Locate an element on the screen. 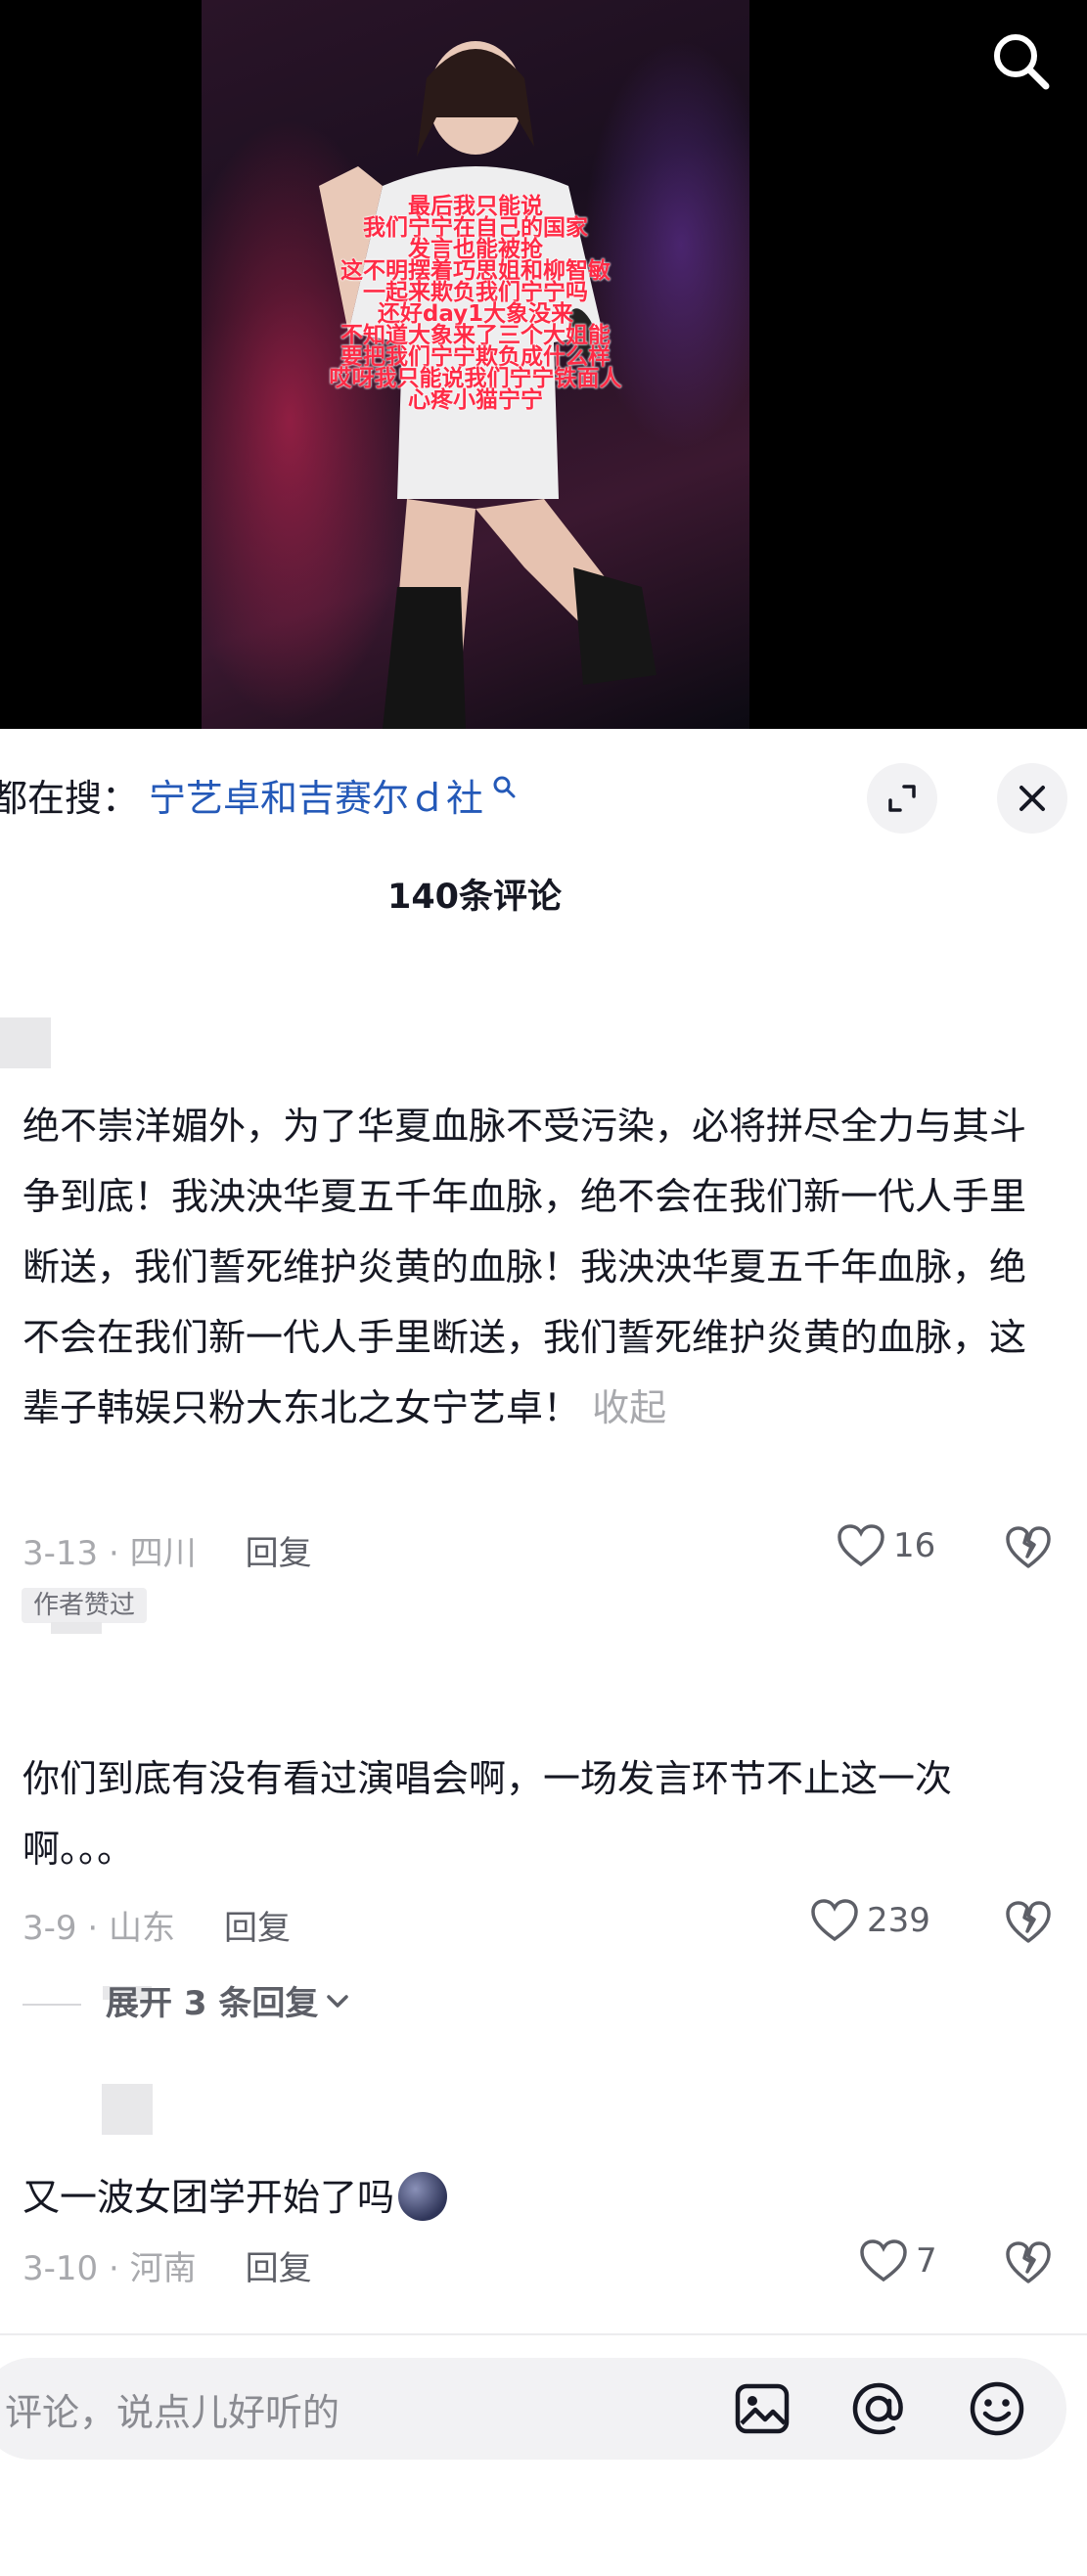 The height and width of the screenshot is (2576, 1087). caption-line: 还好day1大象没来 is located at coordinates (475, 314).